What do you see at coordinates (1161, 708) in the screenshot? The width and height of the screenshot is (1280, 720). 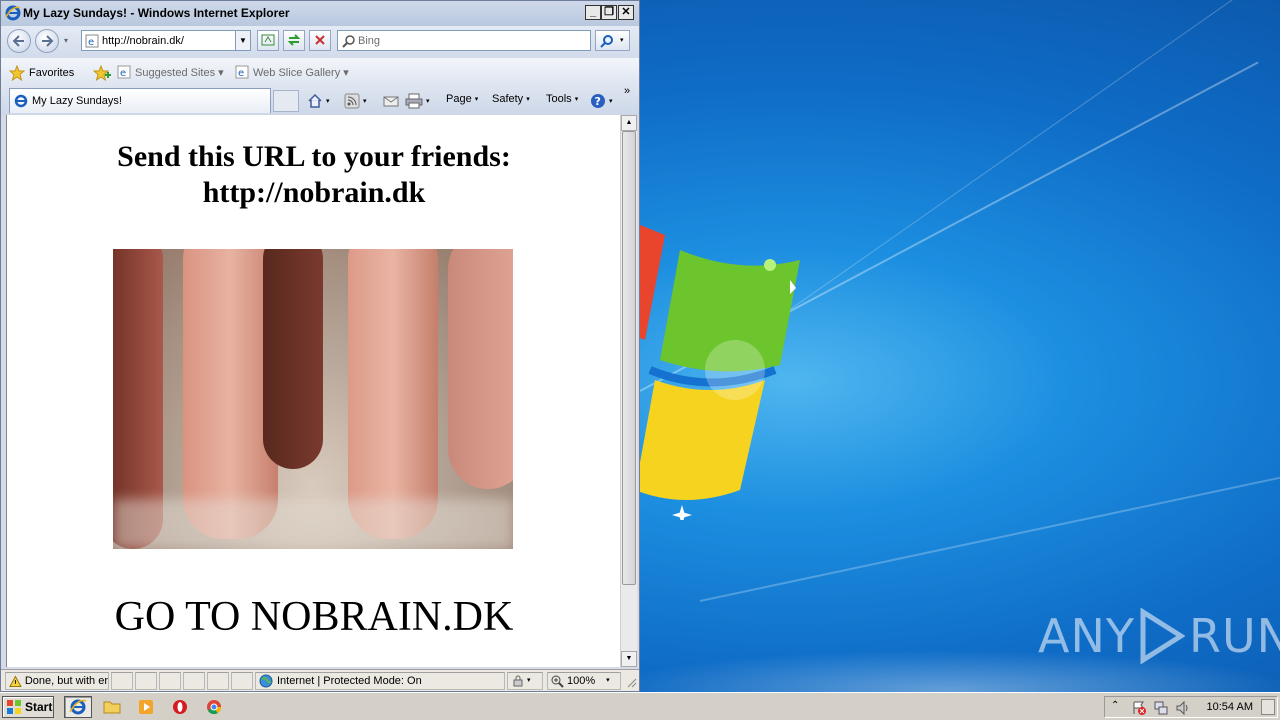 I see `network-icon` at bounding box center [1161, 708].